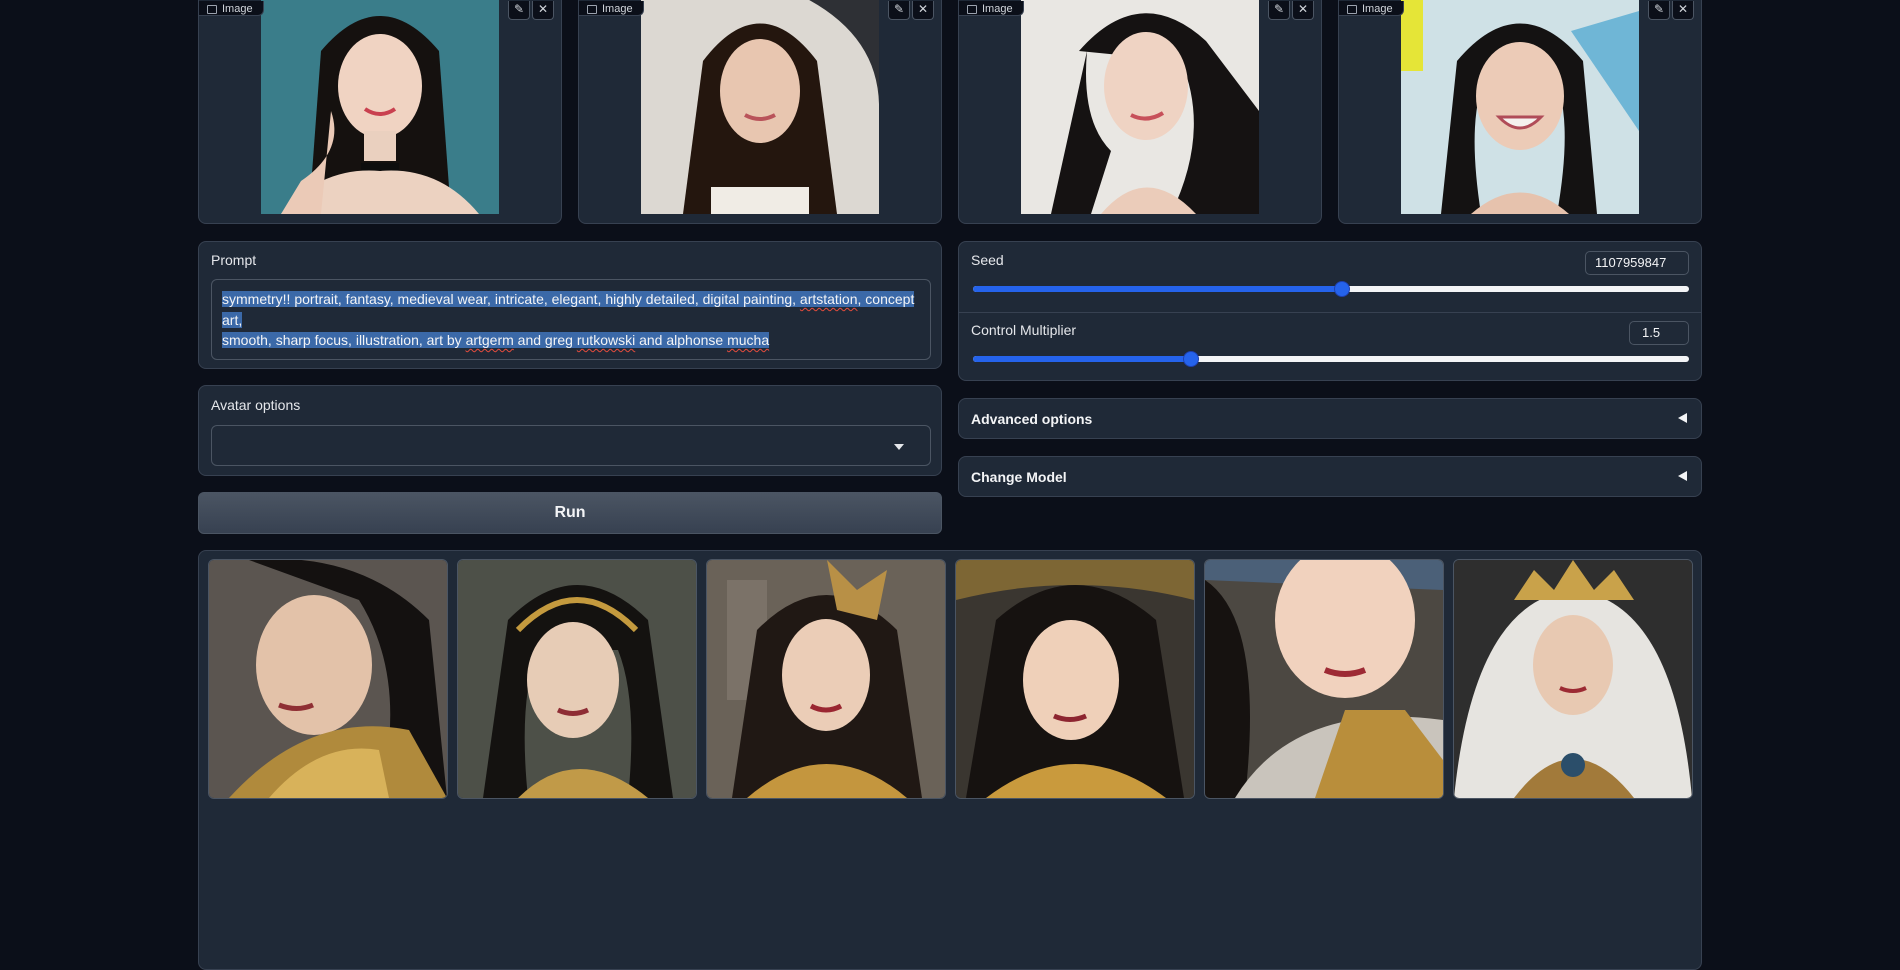  What do you see at coordinates (828, 299) in the screenshot?
I see `misspelled-word: artstation` at bounding box center [828, 299].